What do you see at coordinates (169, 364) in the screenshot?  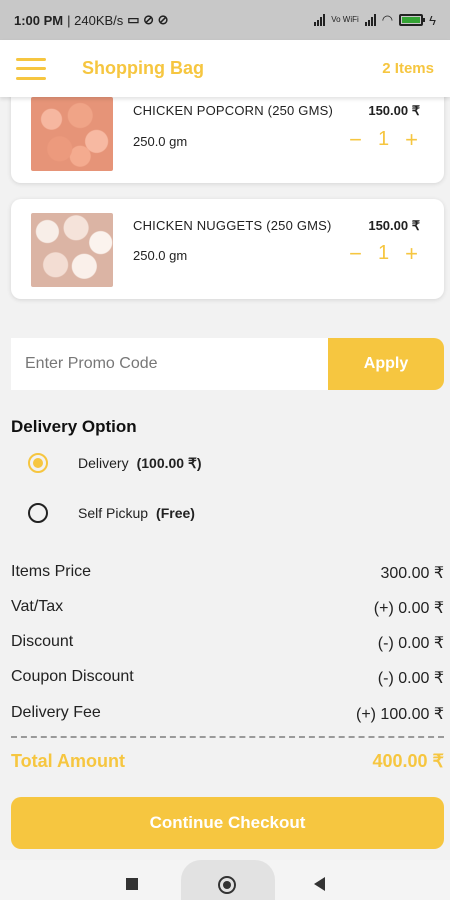 I see `promo-code-input` at bounding box center [169, 364].